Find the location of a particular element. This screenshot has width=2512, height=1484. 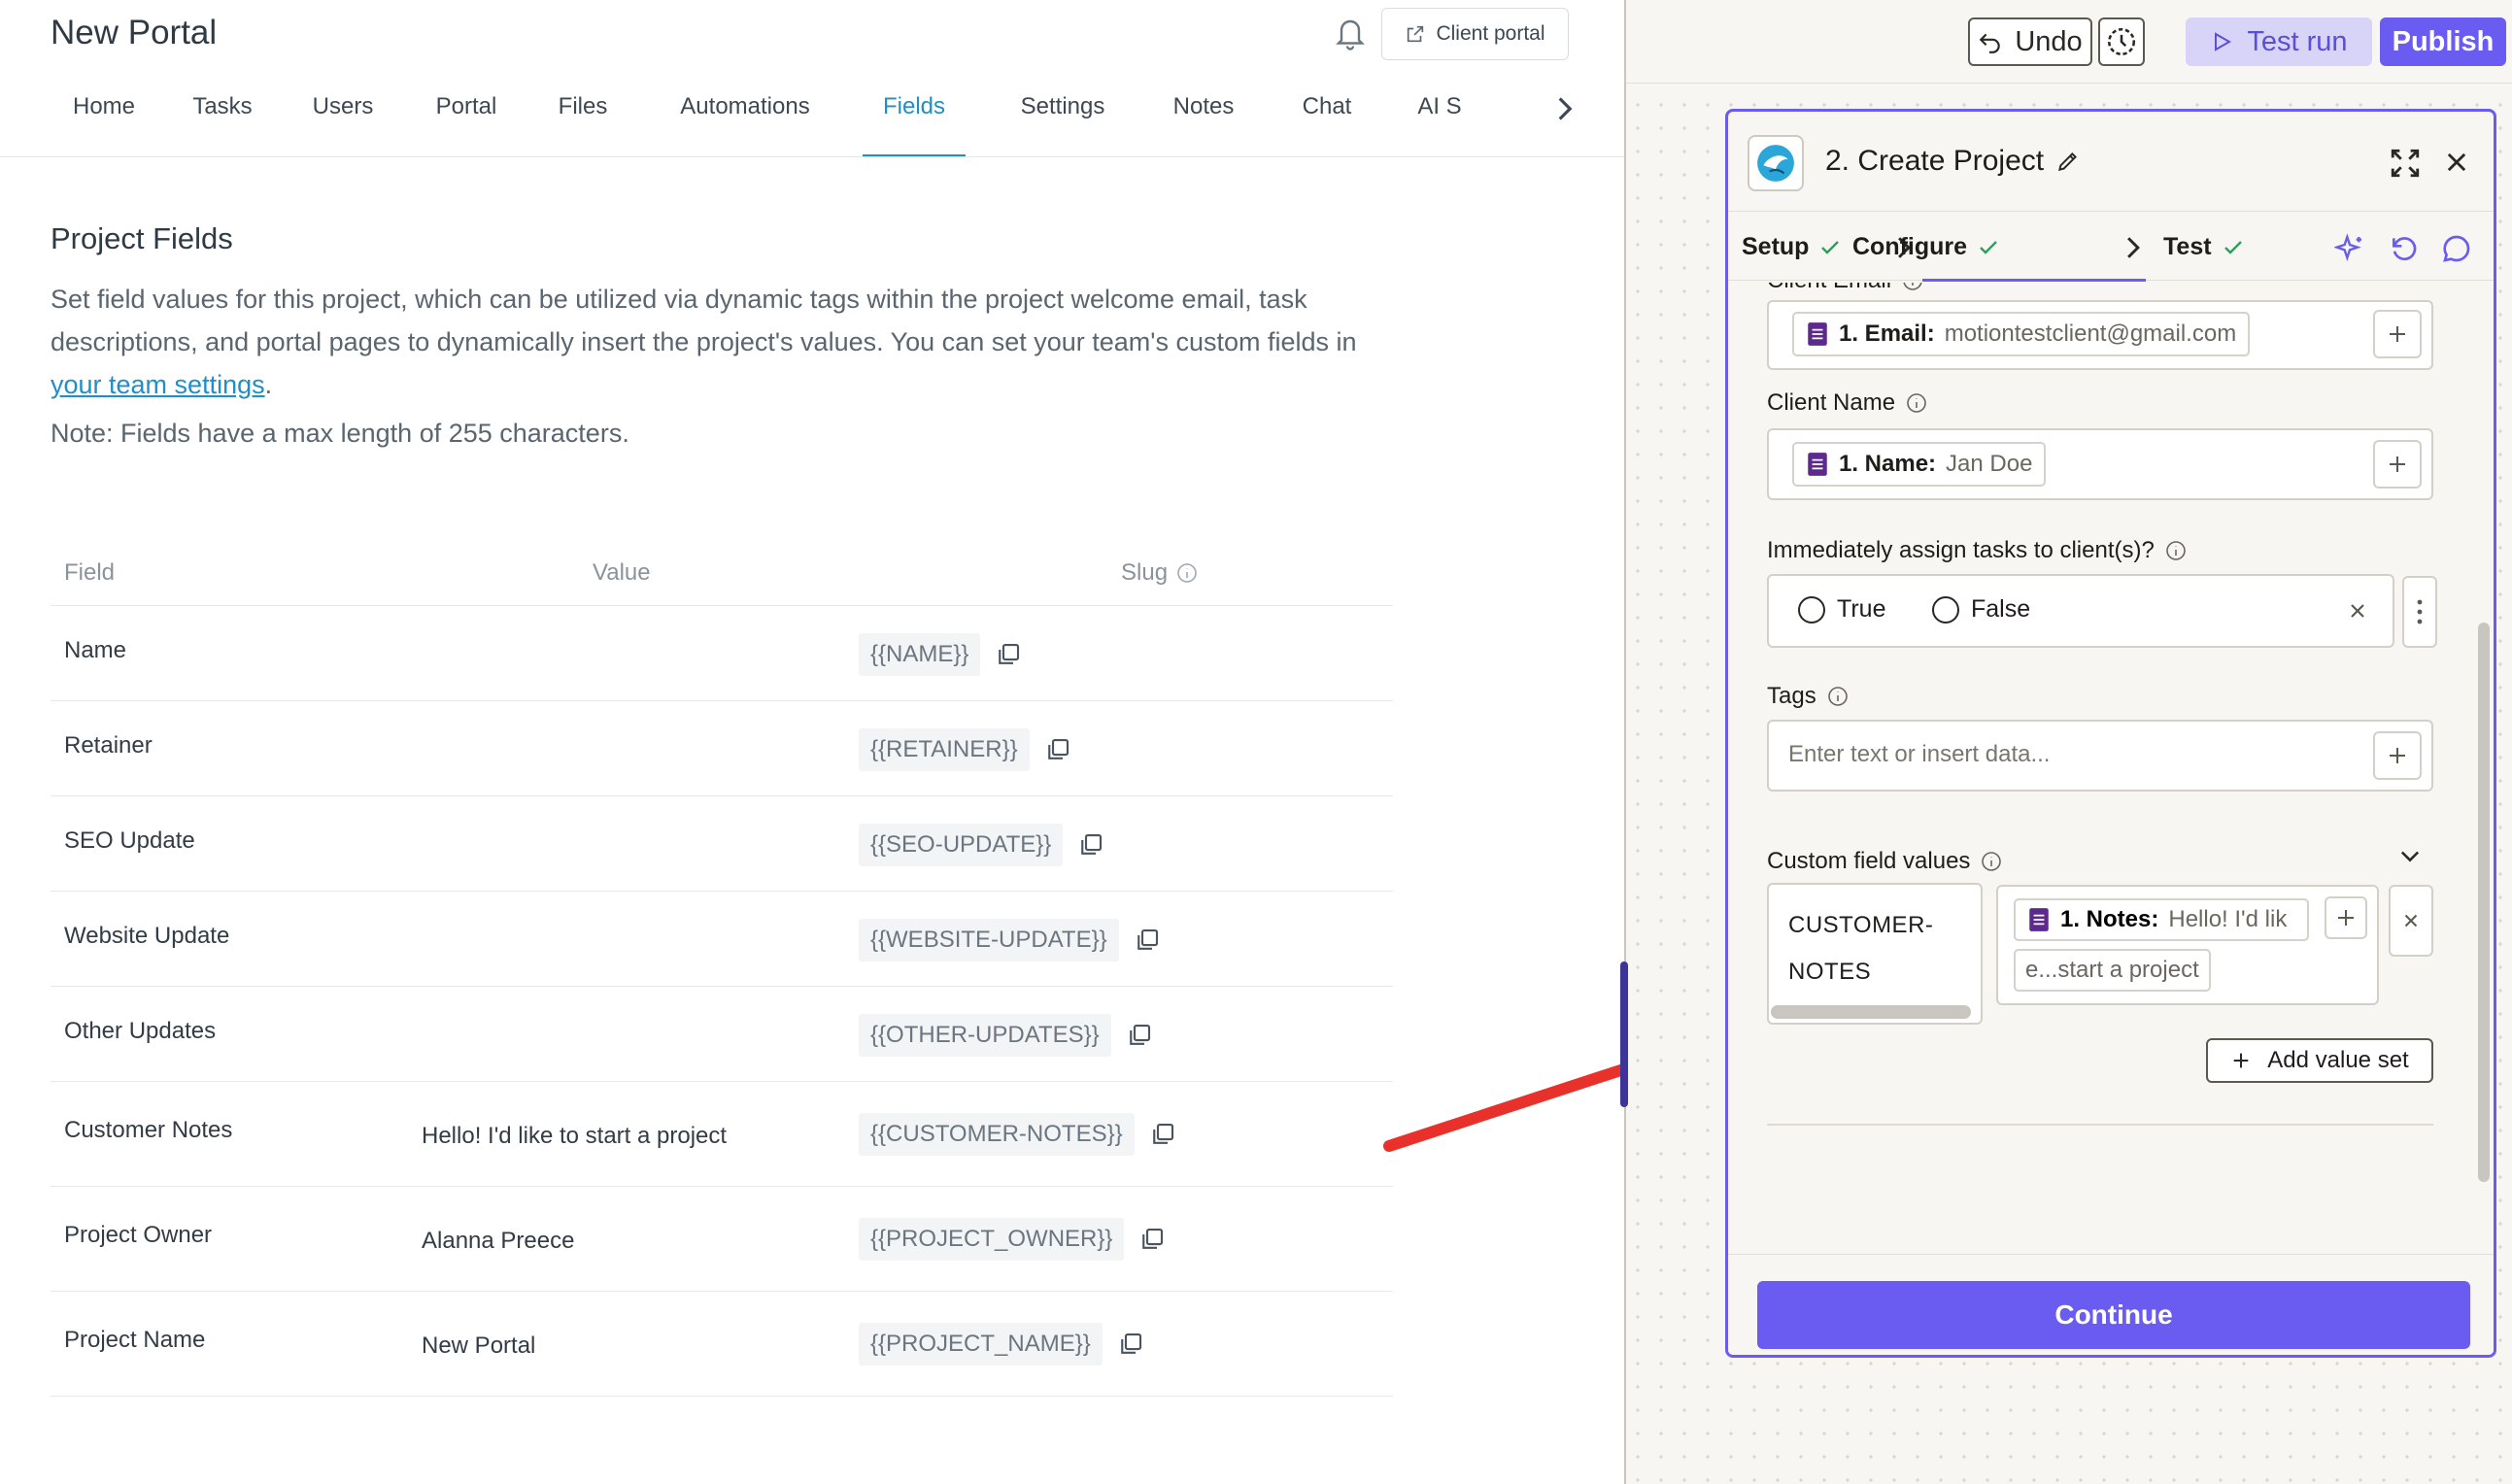

header-value: Value is located at coordinates (622, 572).